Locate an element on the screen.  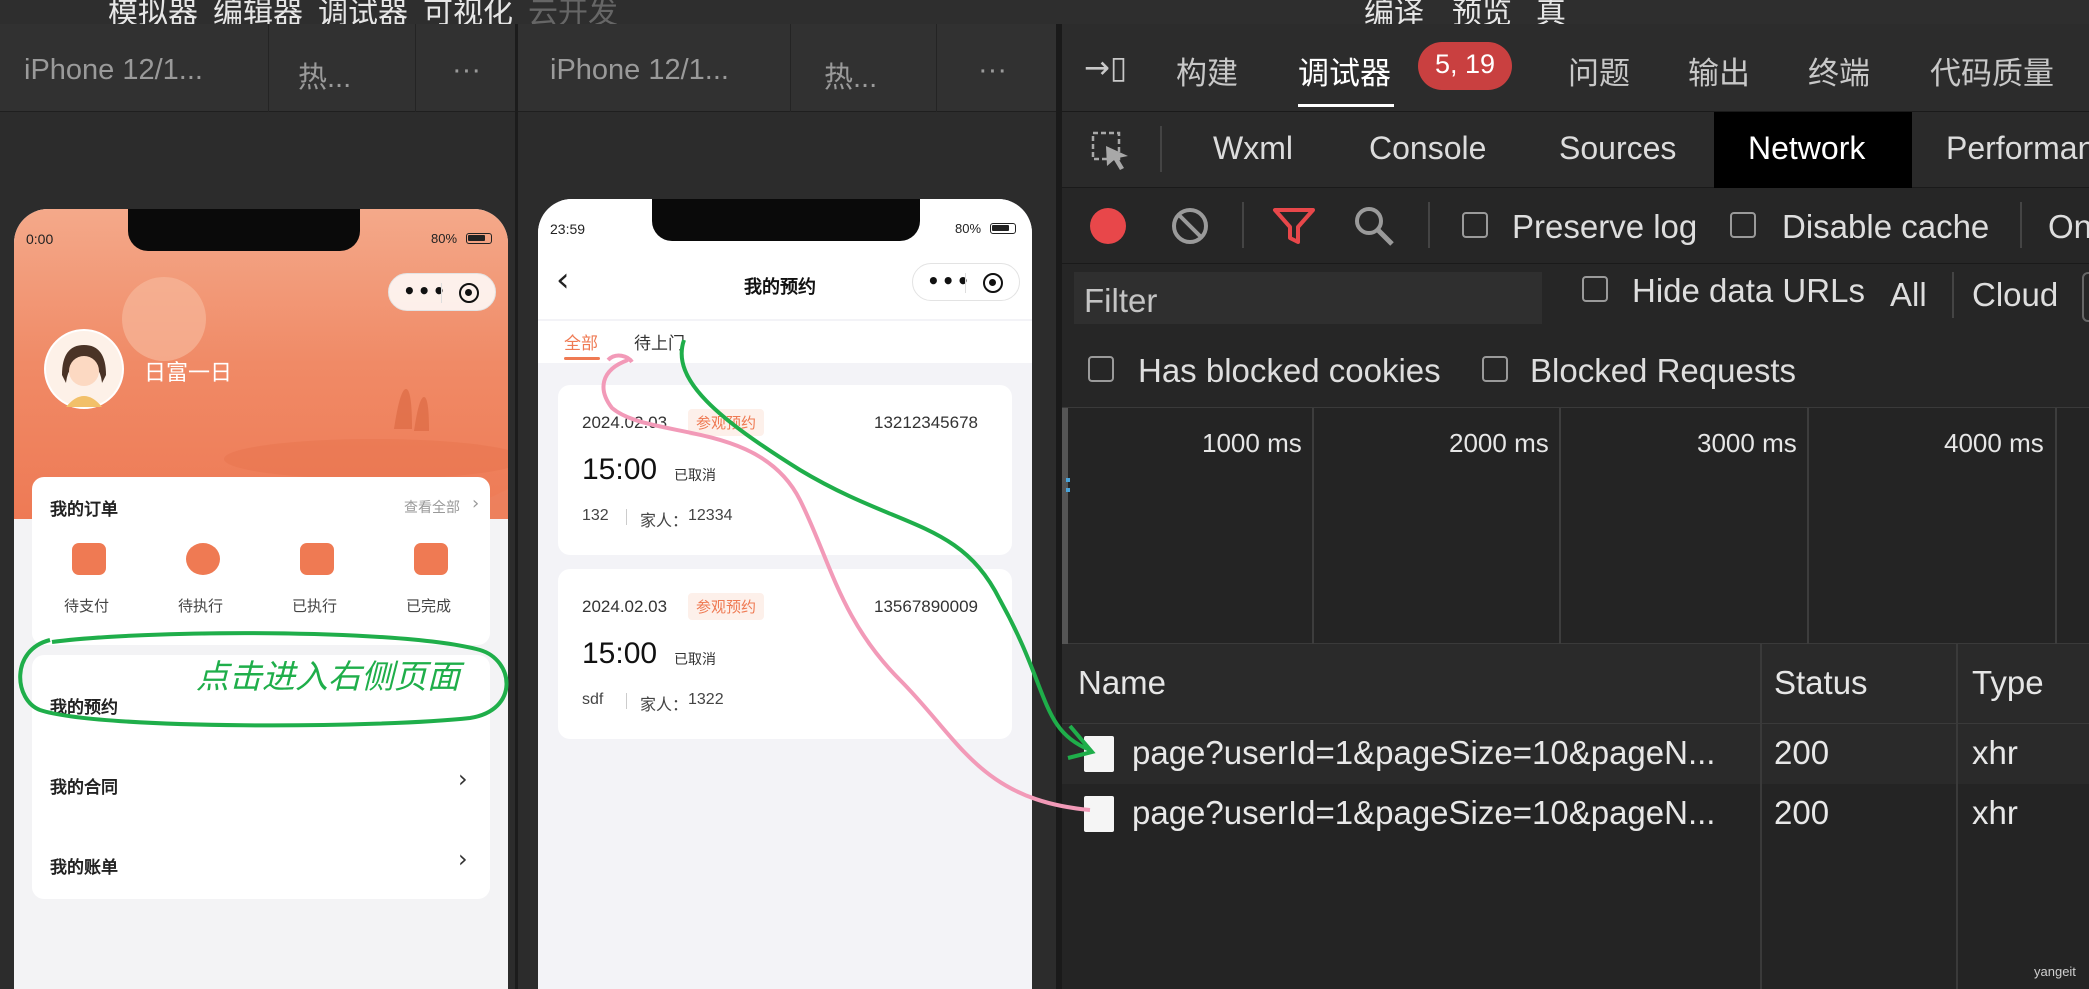
devtools-top-tabs: →▯ 构建 调试器 5, 19 问题 输出 终端 代码质量 is located at coordinates (1575, 68).